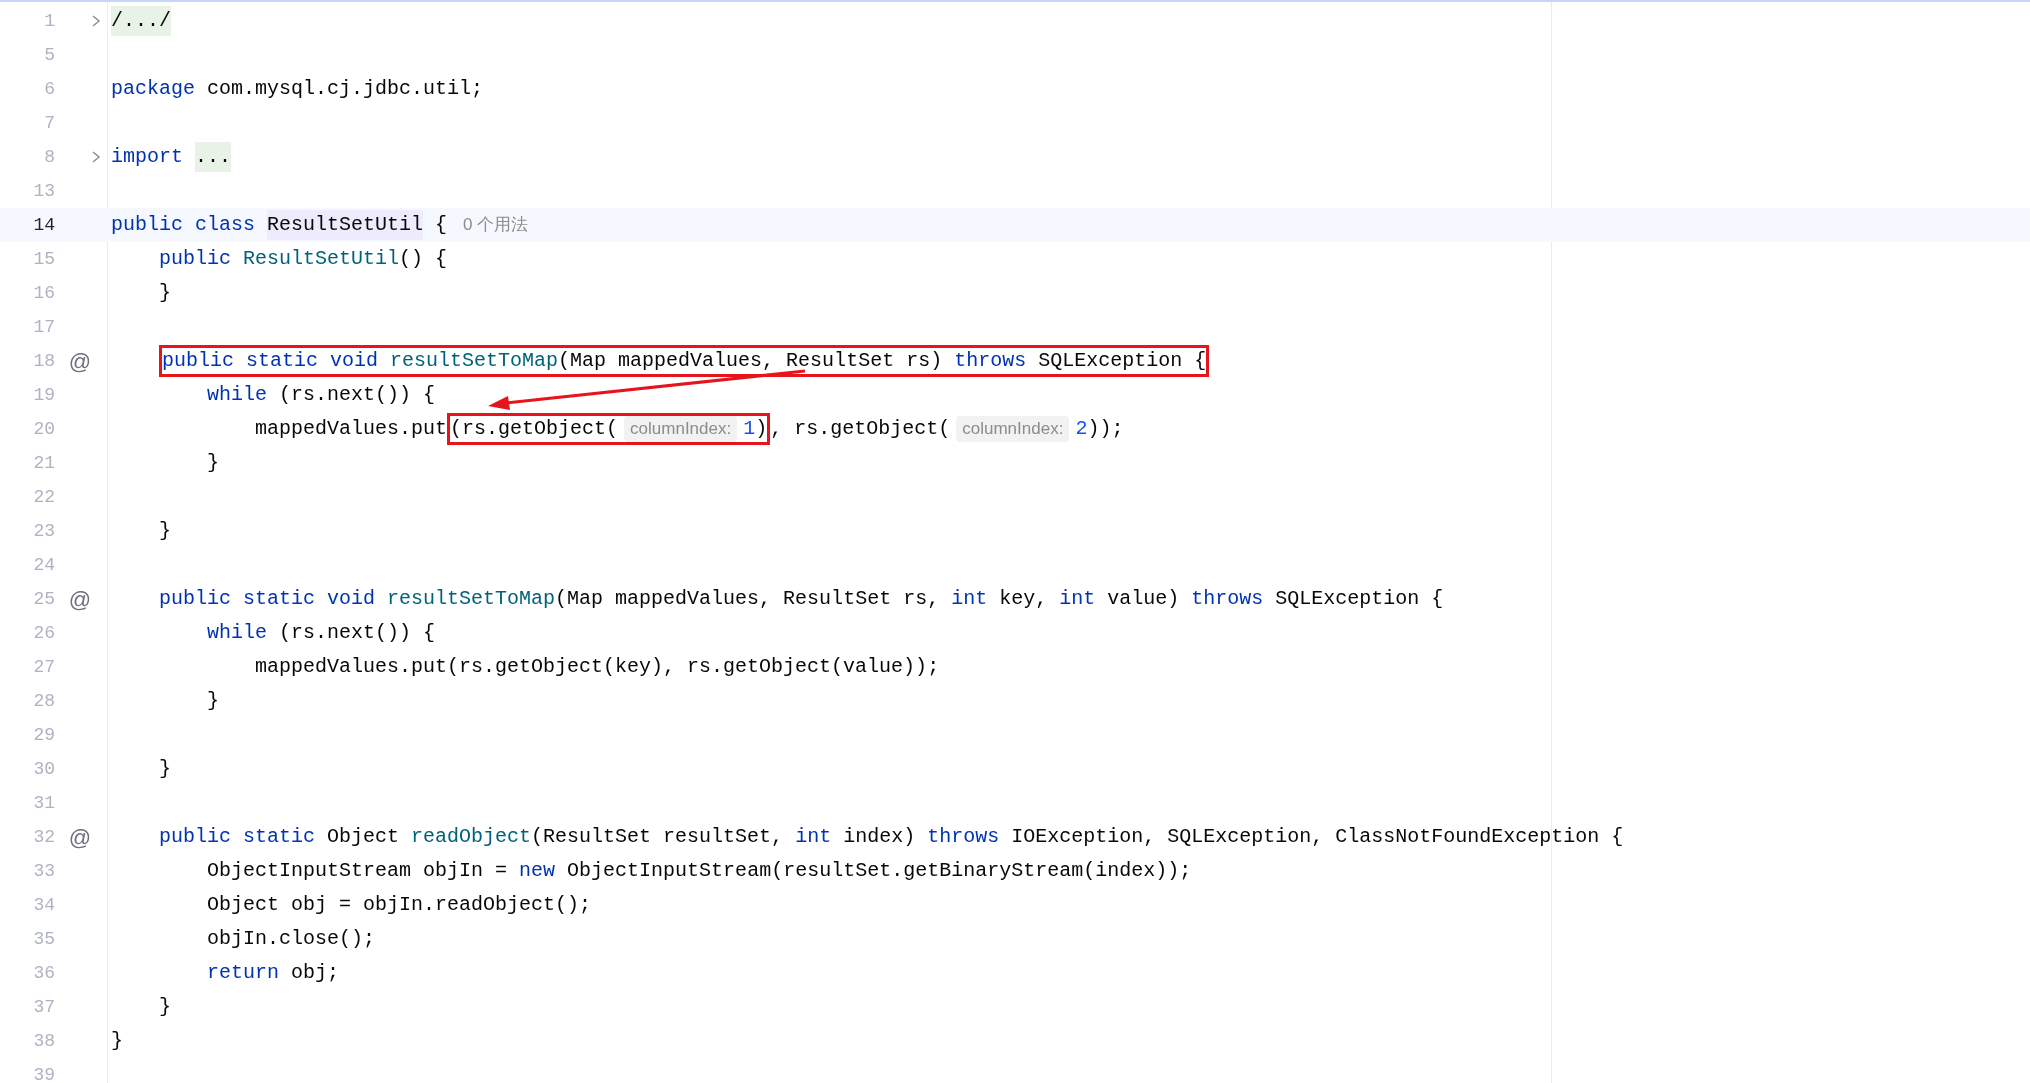  I want to click on code-text: package, so click(153, 89).